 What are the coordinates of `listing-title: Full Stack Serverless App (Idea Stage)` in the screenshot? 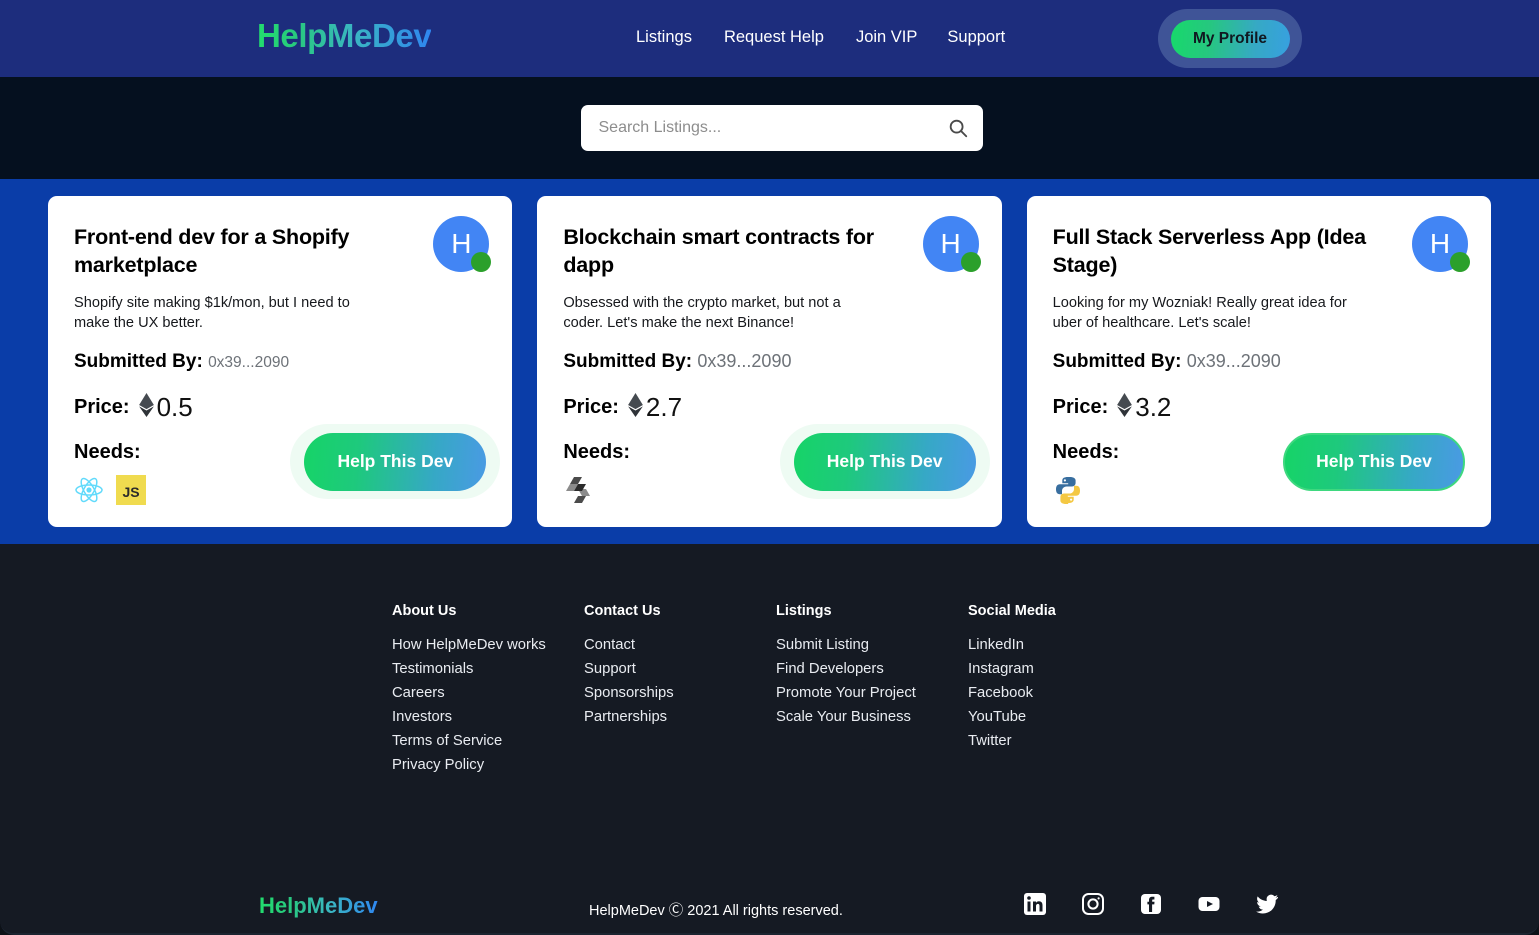 It's located at (1209, 251).